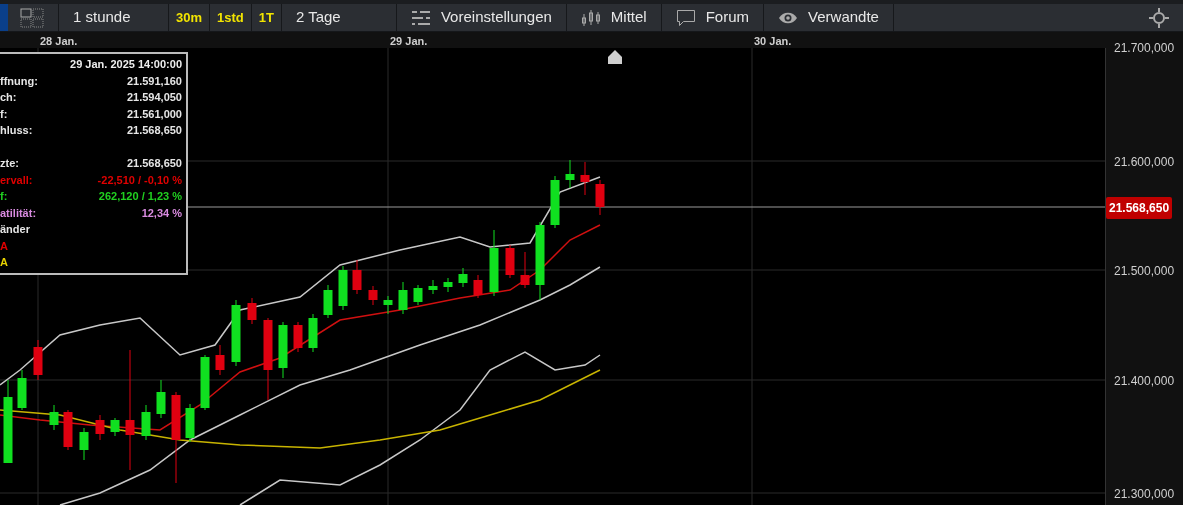 Image resolution: width=1183 pixels, height=505 pixels. I want to click on price-label: 21.600,000, so click(1144, 162).